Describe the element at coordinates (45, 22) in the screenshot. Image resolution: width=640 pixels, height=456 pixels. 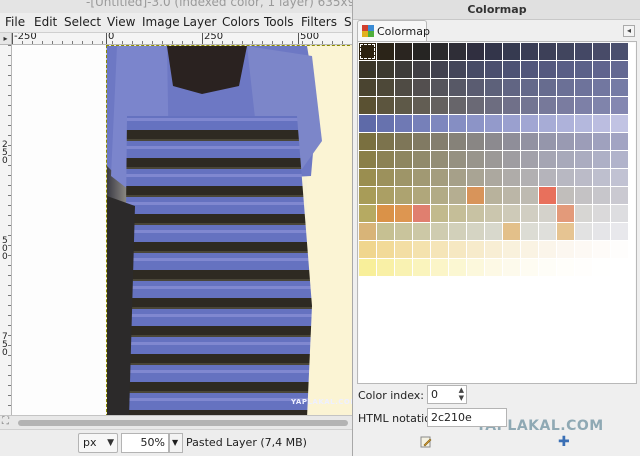
I see `menu-edit: Edit` at that location.